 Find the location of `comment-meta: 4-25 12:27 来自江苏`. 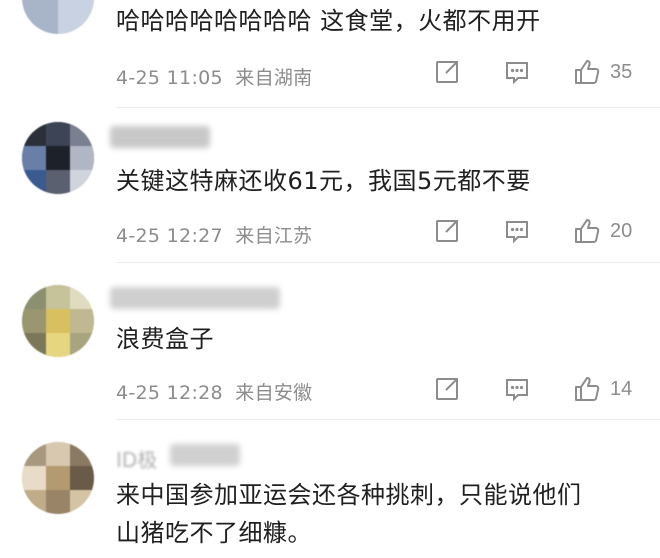

comment-meta: 4-25 12:27 来自江苏 is located at coordinates (214, 234).